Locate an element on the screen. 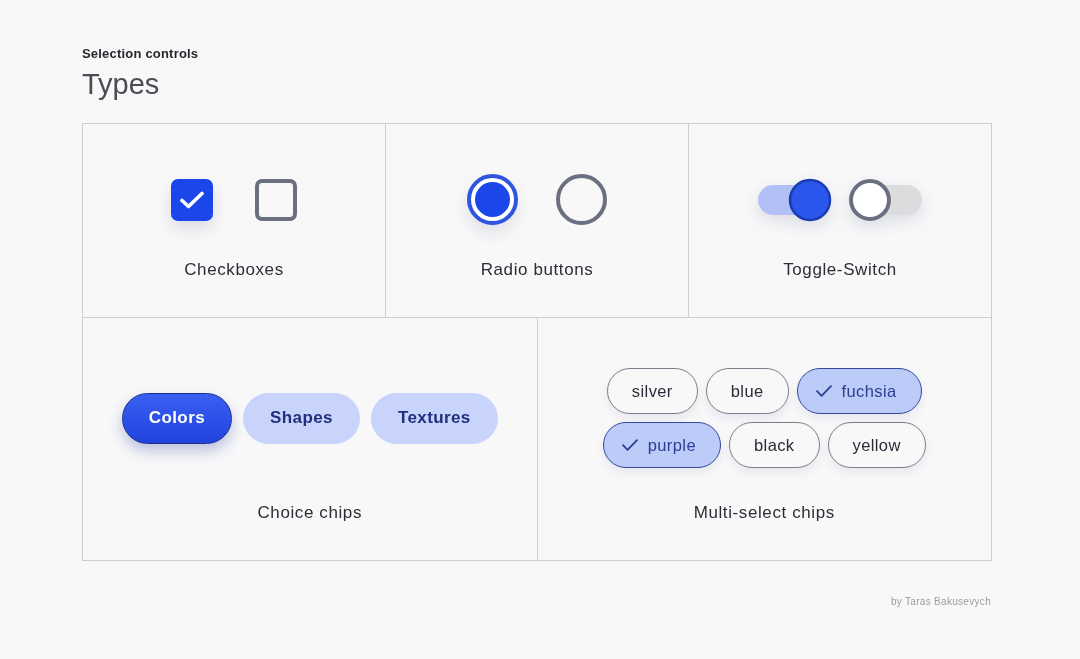 This screenshot has height=659, width=1080. page-title: Types is located at coordinates (121, 84).